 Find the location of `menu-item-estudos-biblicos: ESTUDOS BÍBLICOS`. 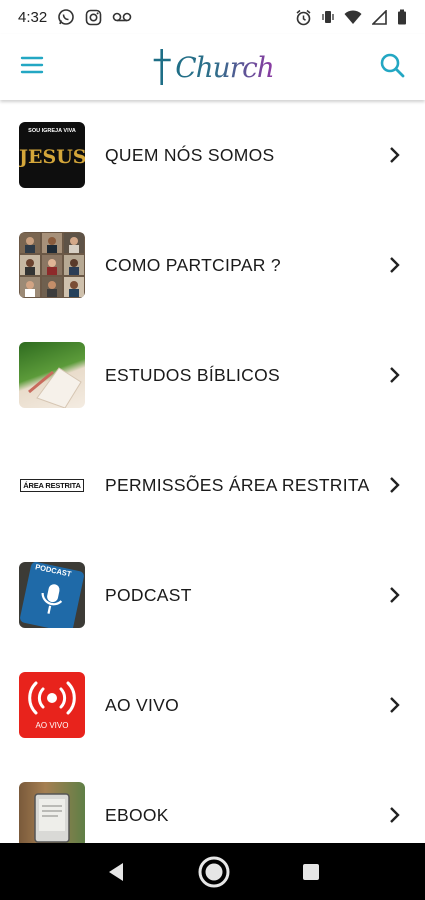

menu-item-estudos-biblicos: ESTUDOS BÍBLICOS is located at coordinates (212, 375).